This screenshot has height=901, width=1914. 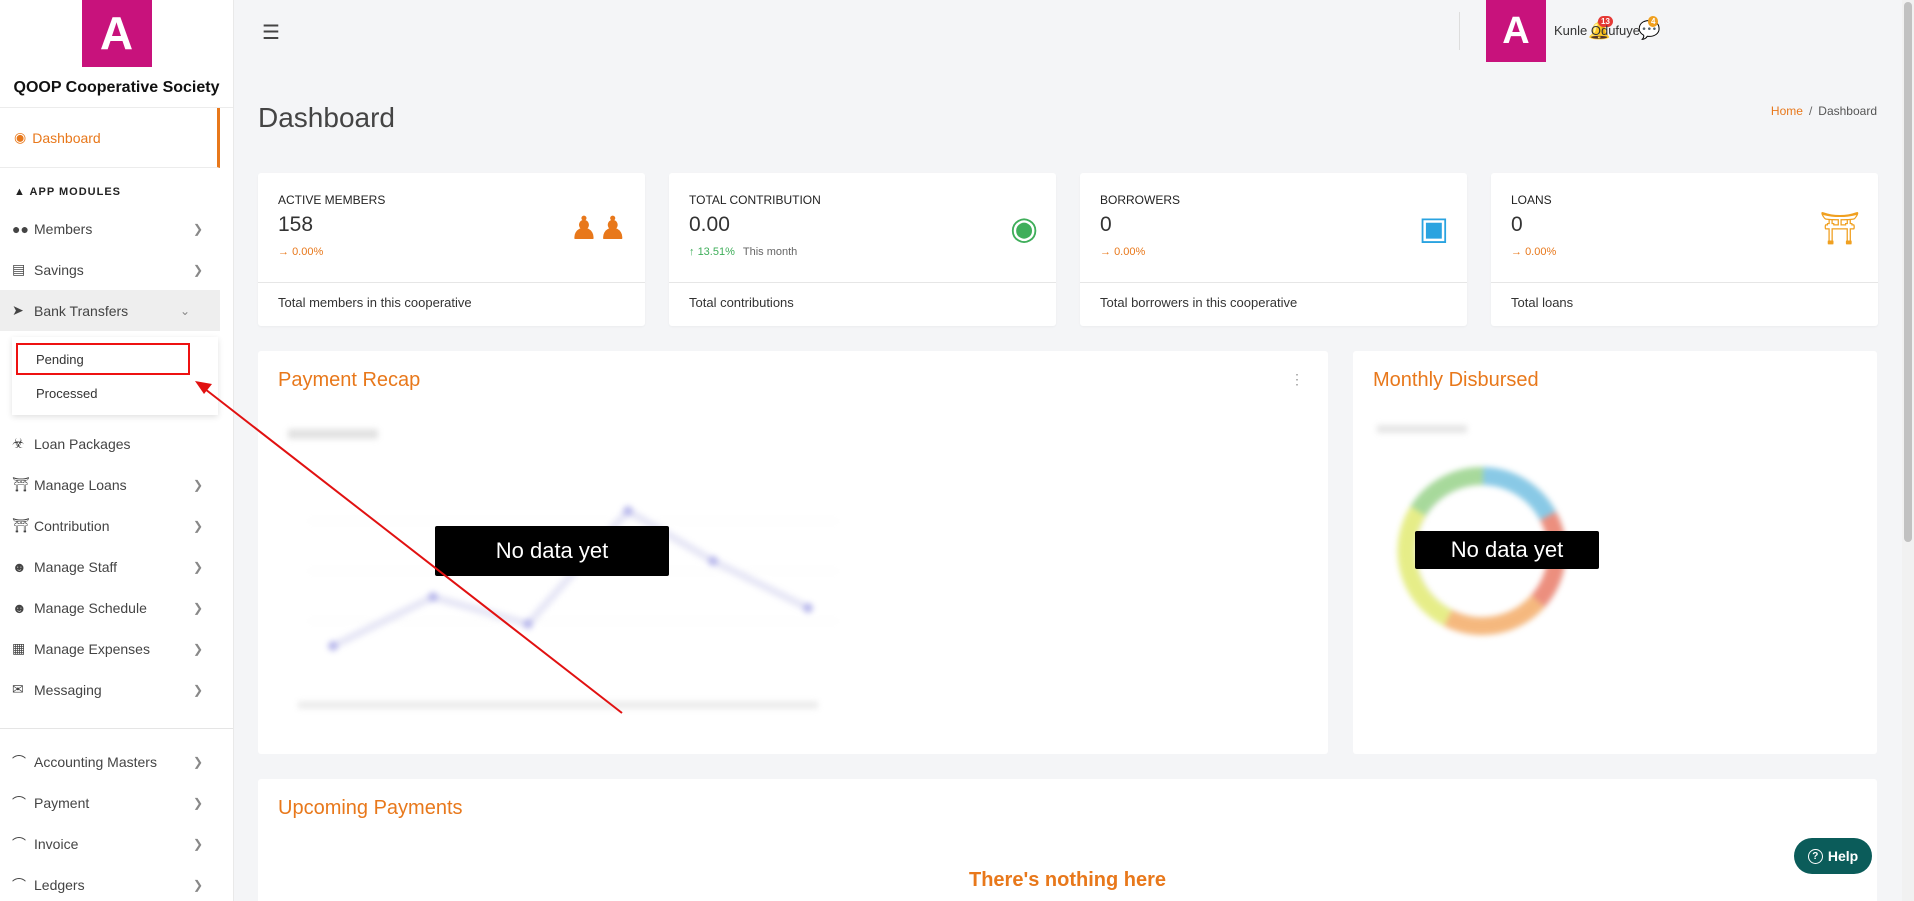 What do you see at coordinates (1297, 379) in the screenshot?
I see `more-options-icon: ⋮` at bounding box center [1297, 379].